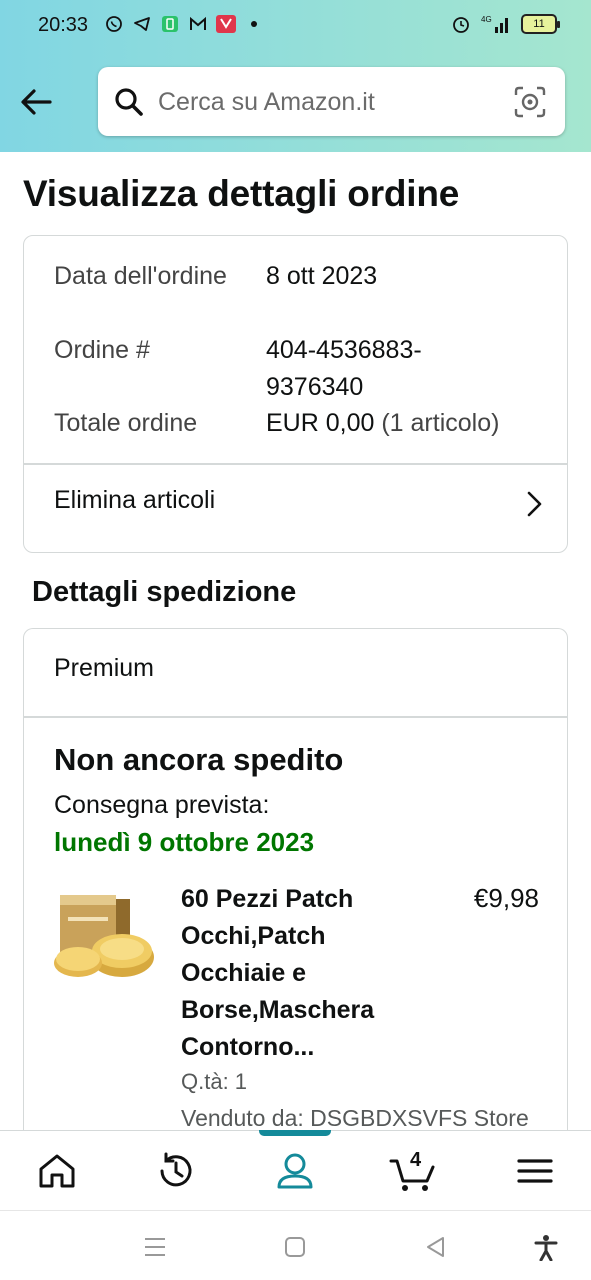 The image size is (591, 1280). I want to click on home-button-icon, so click(295, 1247).